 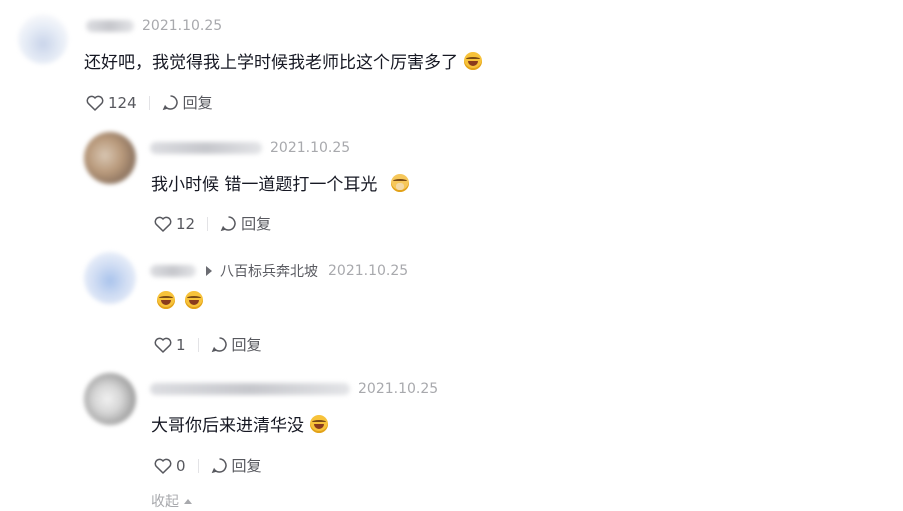 What do you see at coordinates (208, 465) in the screenshot?
I see `reply-actions: 0 回复` at bounding box center [208, 465].